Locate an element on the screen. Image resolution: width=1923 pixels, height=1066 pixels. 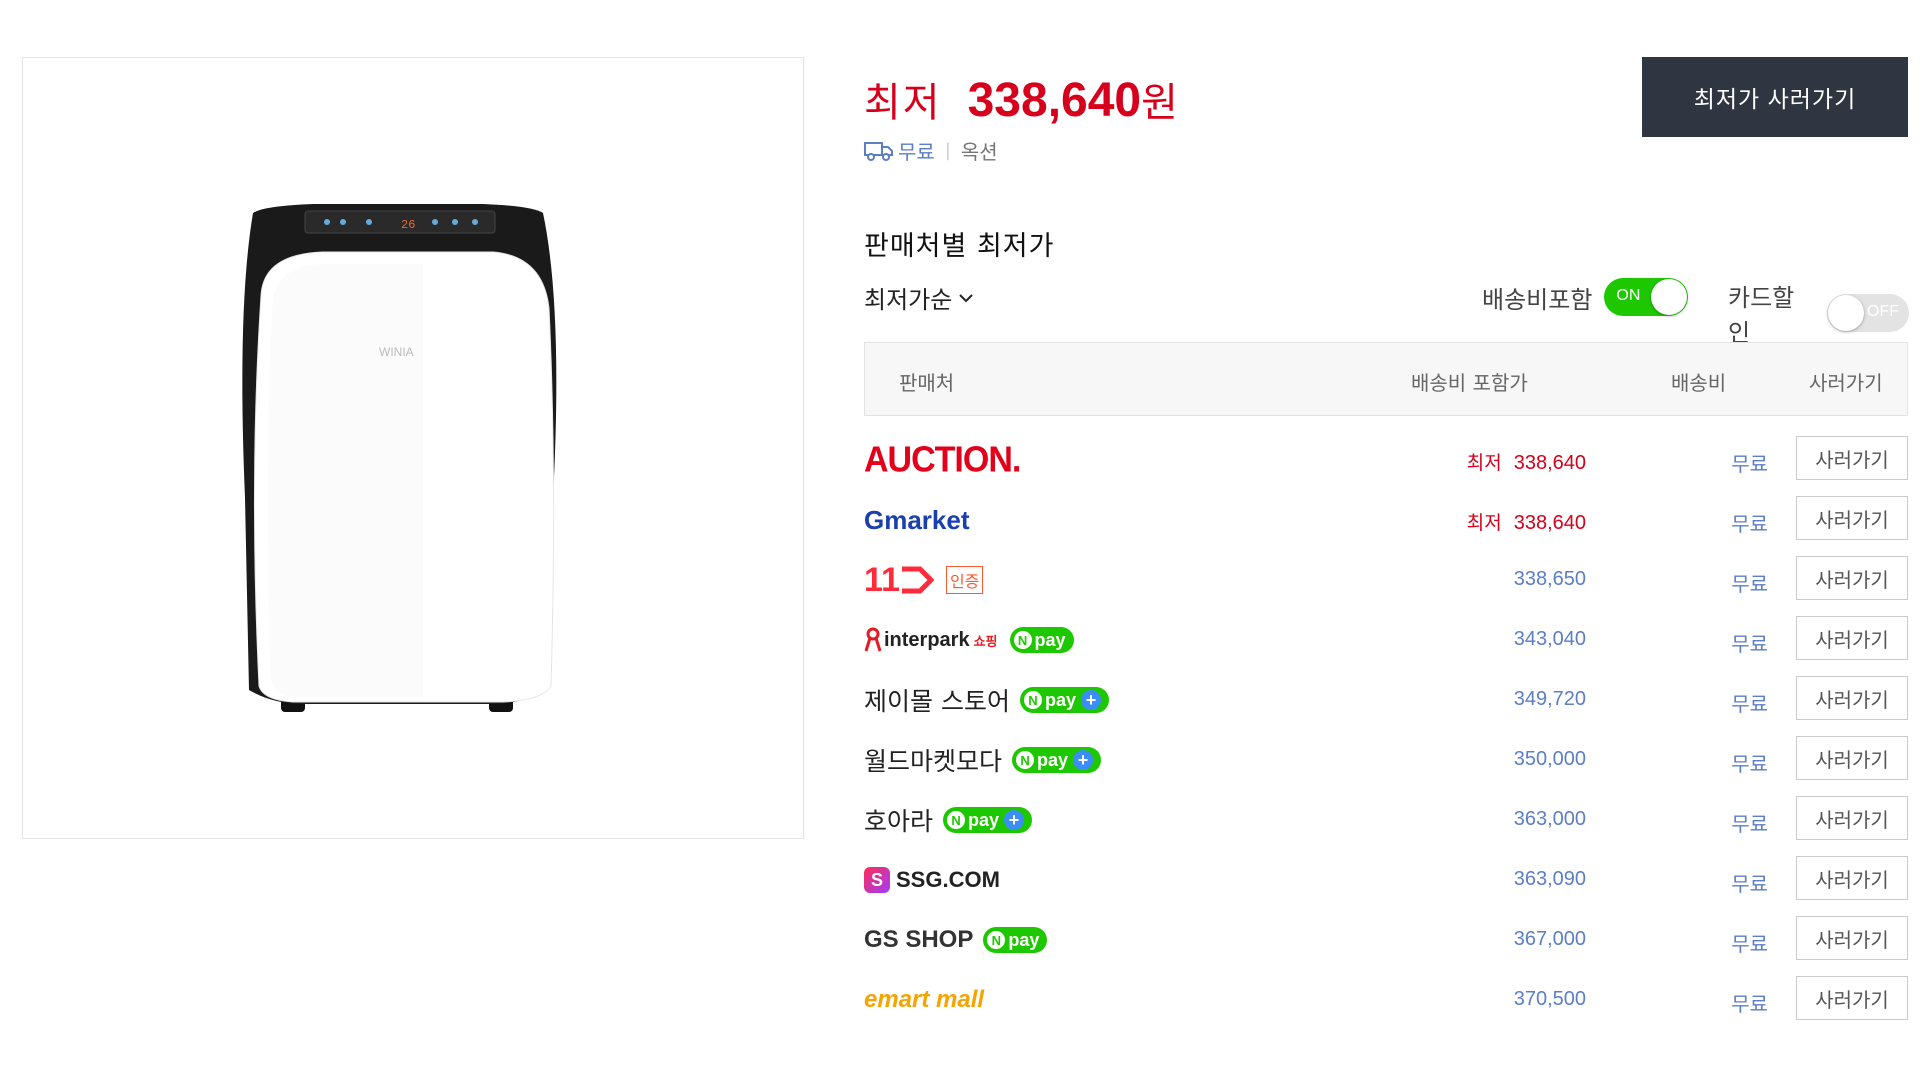
sort-dropdown: 최저가순 is located at coordinates (919, 297).